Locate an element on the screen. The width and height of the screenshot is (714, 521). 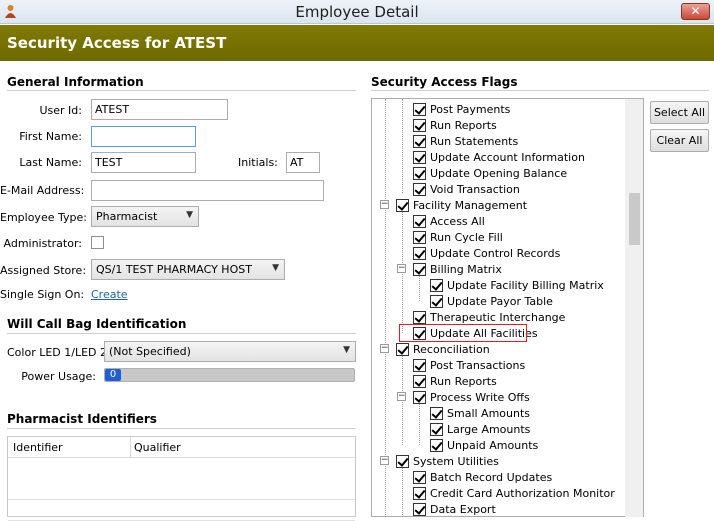
close-button: ✕ is located at coordinates (695, 11).